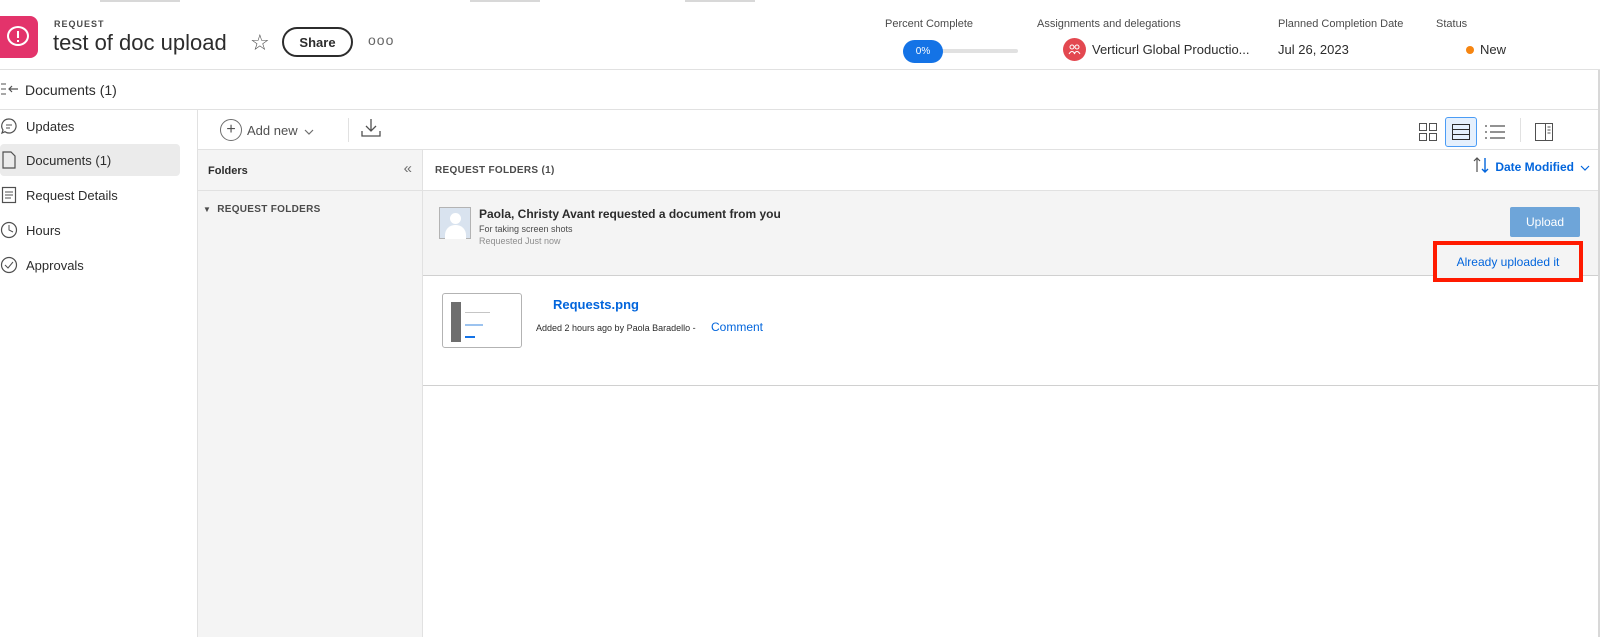 Image resolution: width=1600 pixels, height=637 pixels. What do you see at coordinates (1341, 24) in the screenshot?
I see `planned-completion-label: Planned Completion Date` at bounding box center [1341, 24].